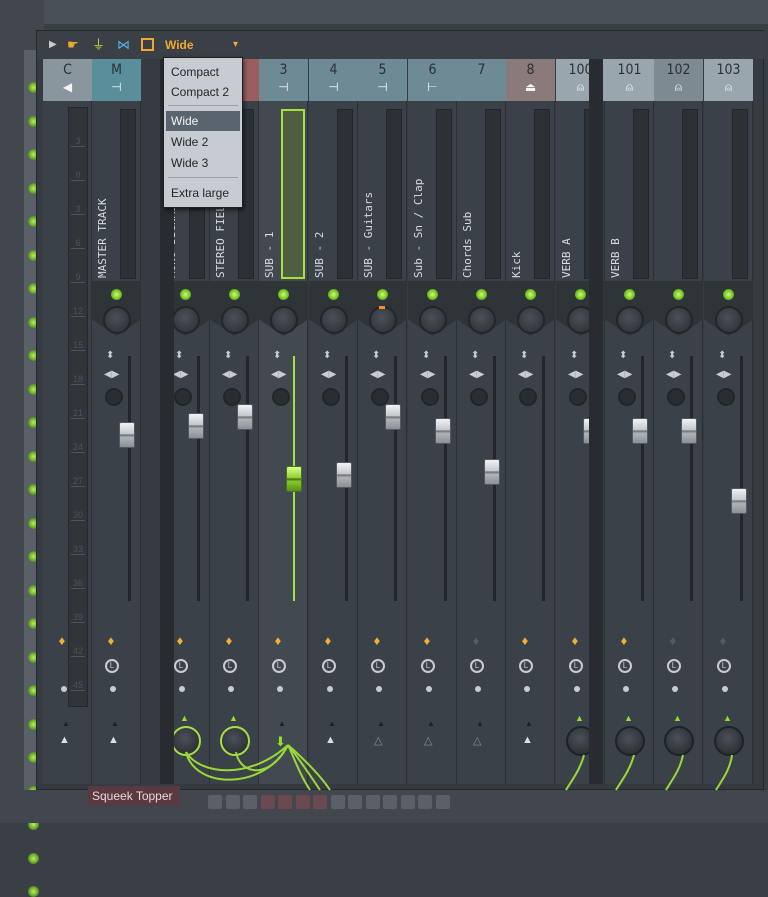  Describe the element at coordinates (369, 195) in the screenshot. I see `track-name: SUB - Guitars` at that location.